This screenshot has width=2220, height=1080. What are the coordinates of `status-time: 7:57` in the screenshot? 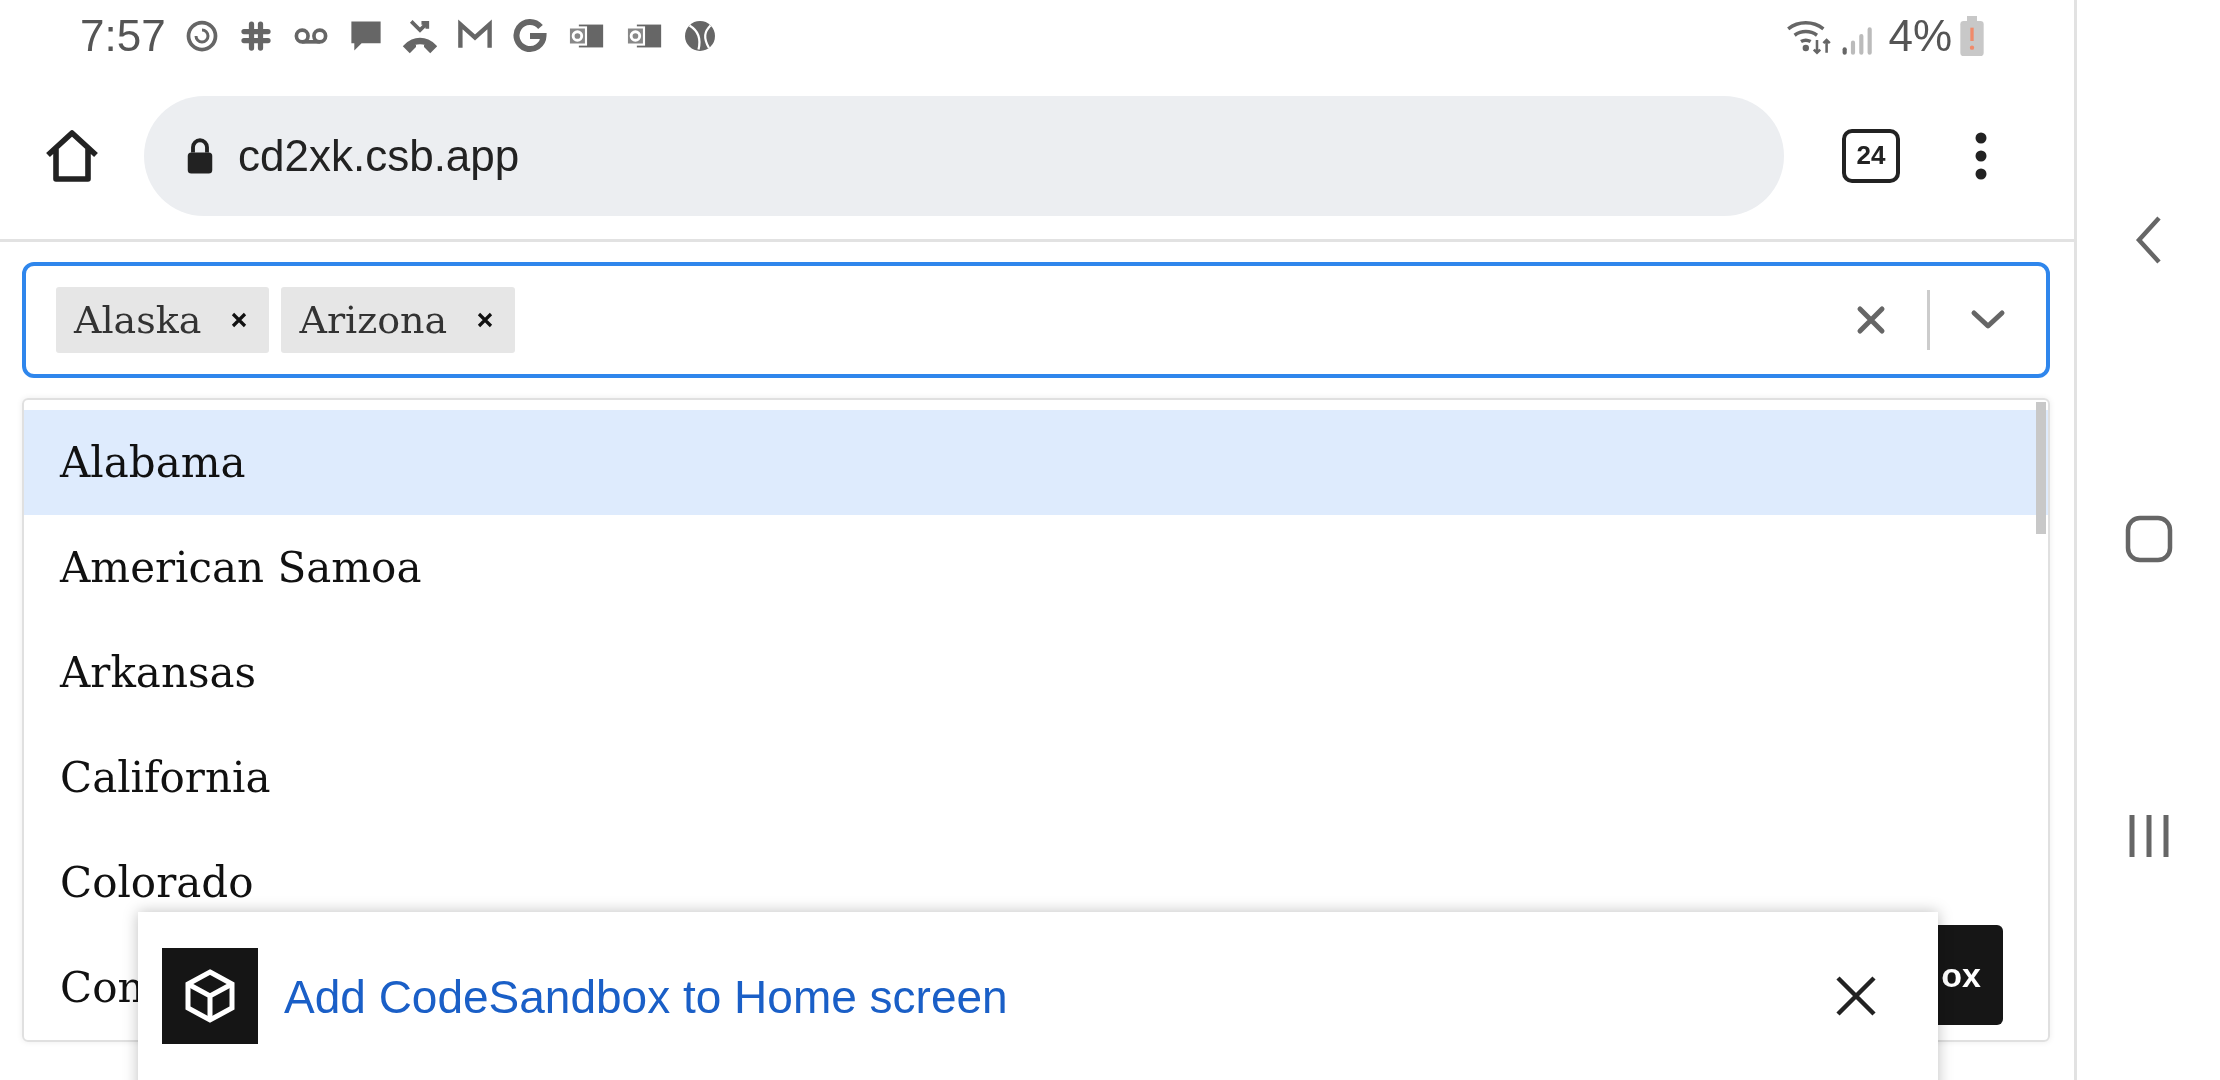 It's located at (123, 36).